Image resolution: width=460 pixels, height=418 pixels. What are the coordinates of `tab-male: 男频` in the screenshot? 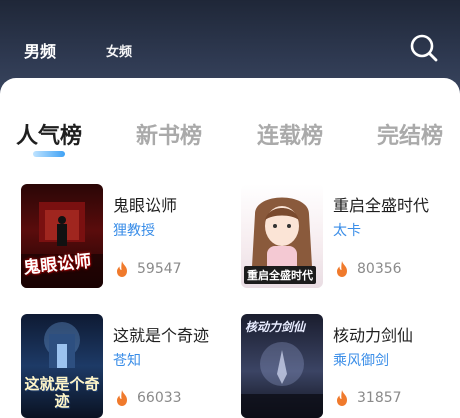 It's located at (40, 50).